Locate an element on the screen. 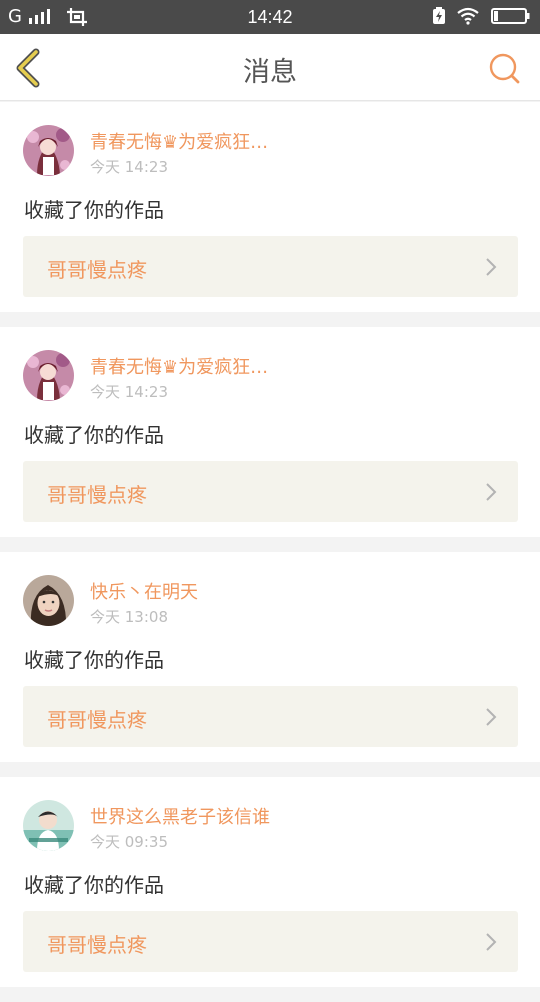  search-icon is located at coordinates (505, 69).